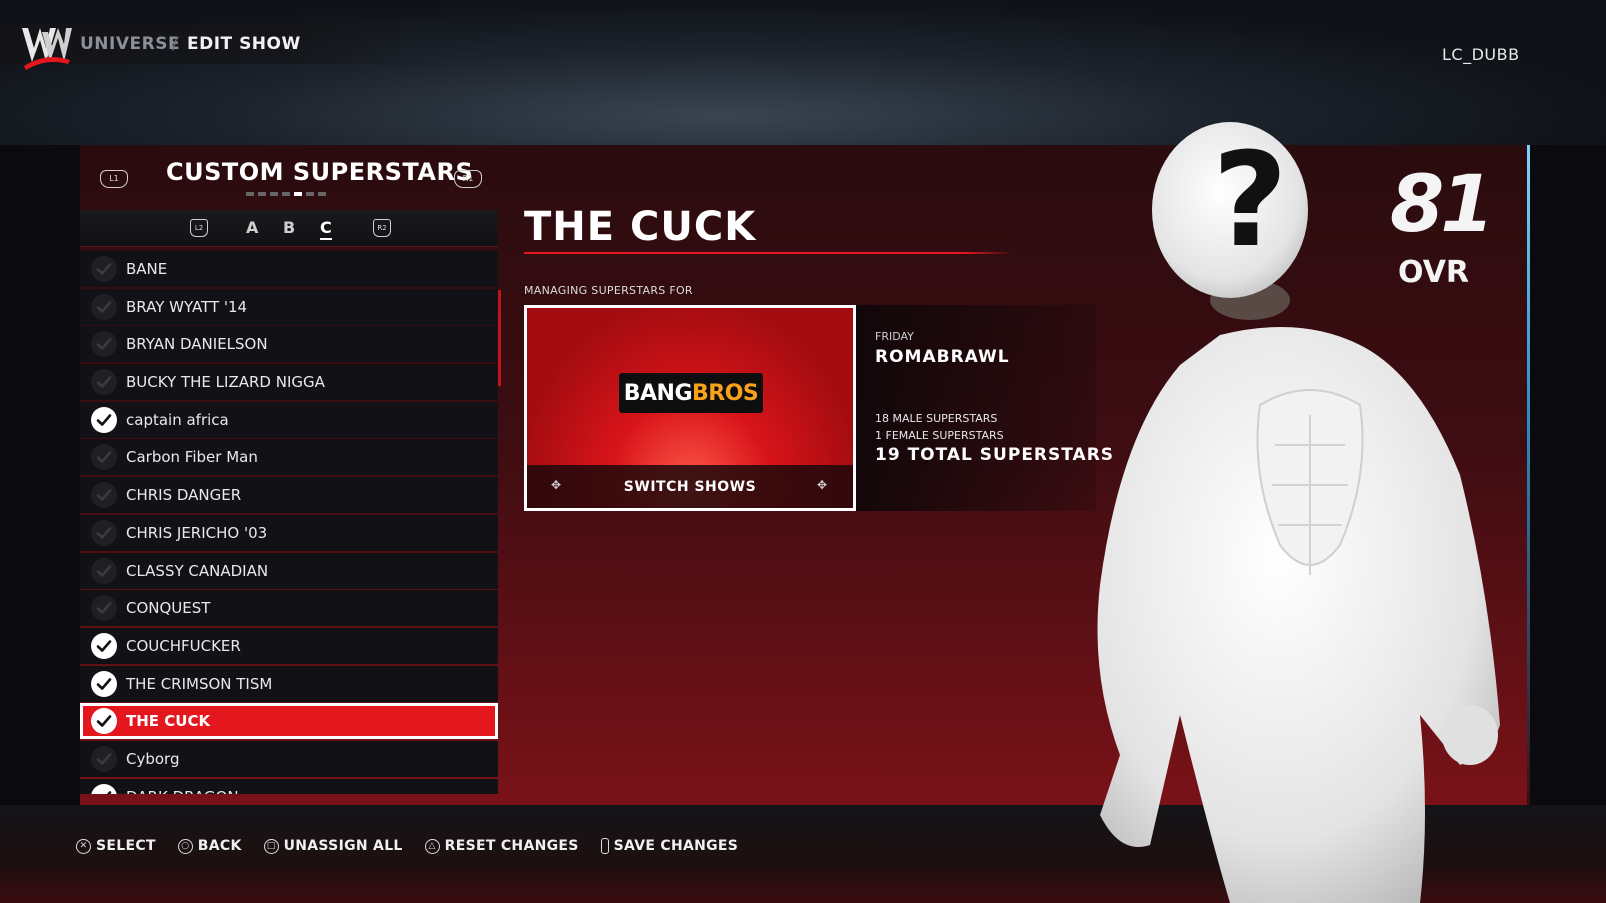  What do you see at coordinates (182, 791) in the screenshot?
I see `list-item-label: DARK DRAGON` at bounding box center [182, 791].